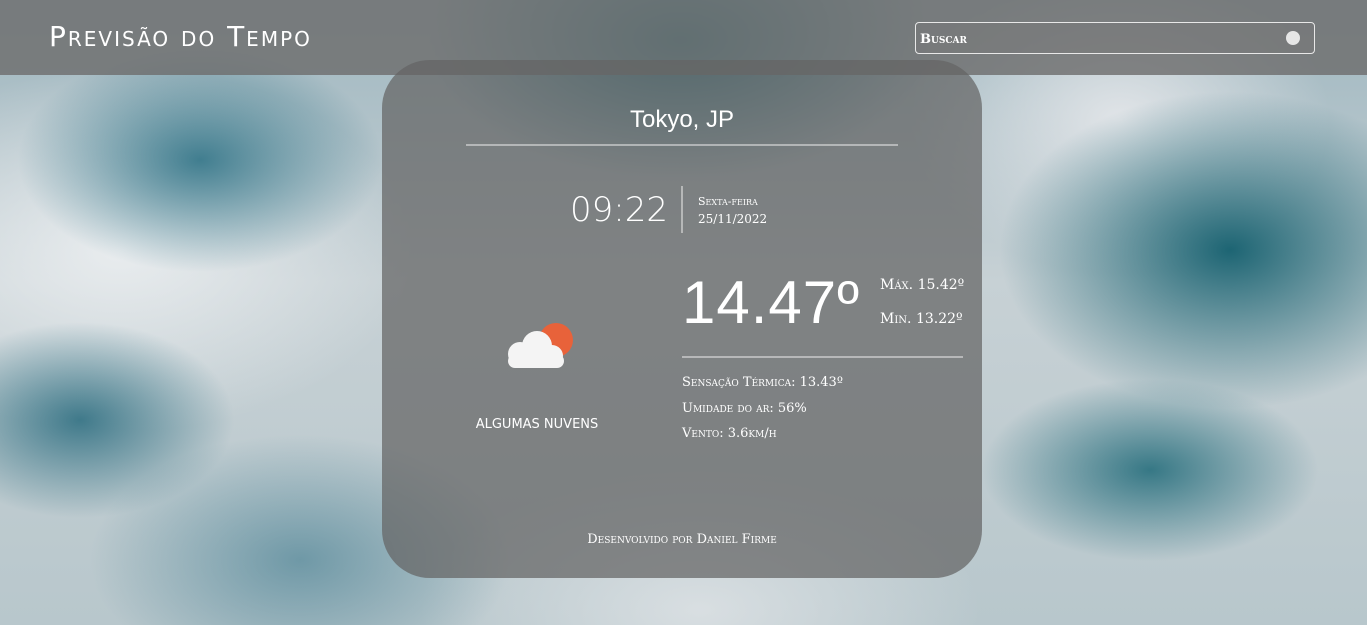 This screenshot has width=1367, height=625. Describe the element at coordinates (728, 201) in the screenshot. I see `weekday: Sexta-feira` at that location.